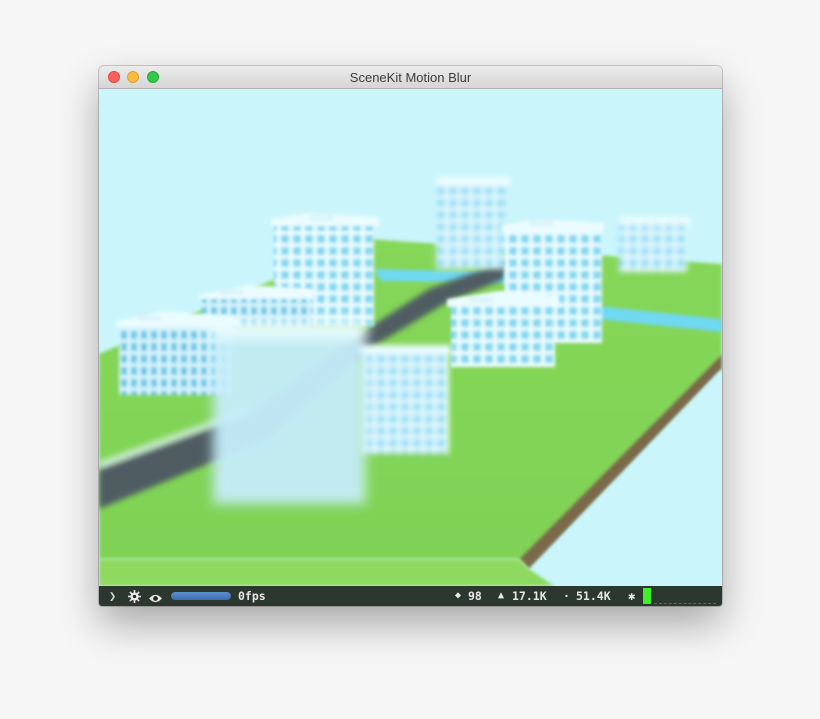 Image resolution: width=820 pixels, height=719 pixels. I want to click on building-short-right, so click(503, 329).